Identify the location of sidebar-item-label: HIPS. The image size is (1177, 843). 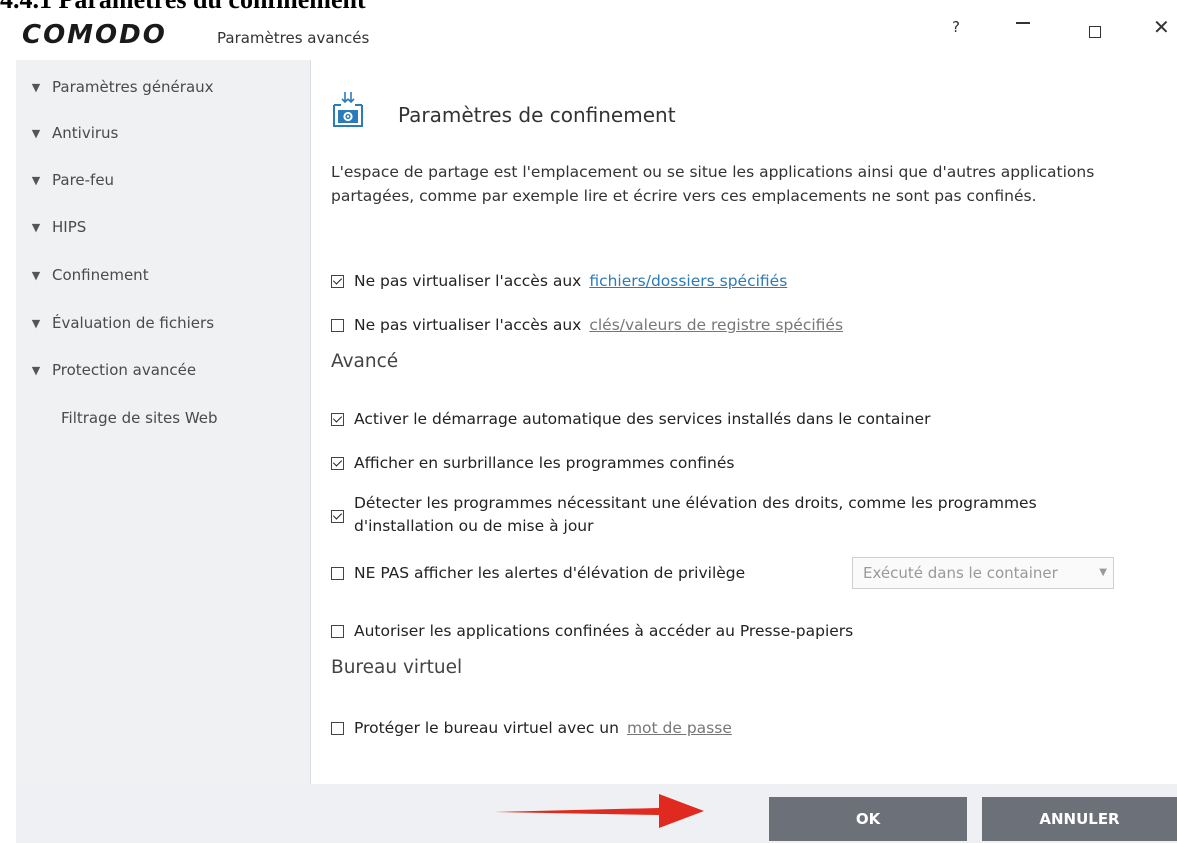
(69, 227).